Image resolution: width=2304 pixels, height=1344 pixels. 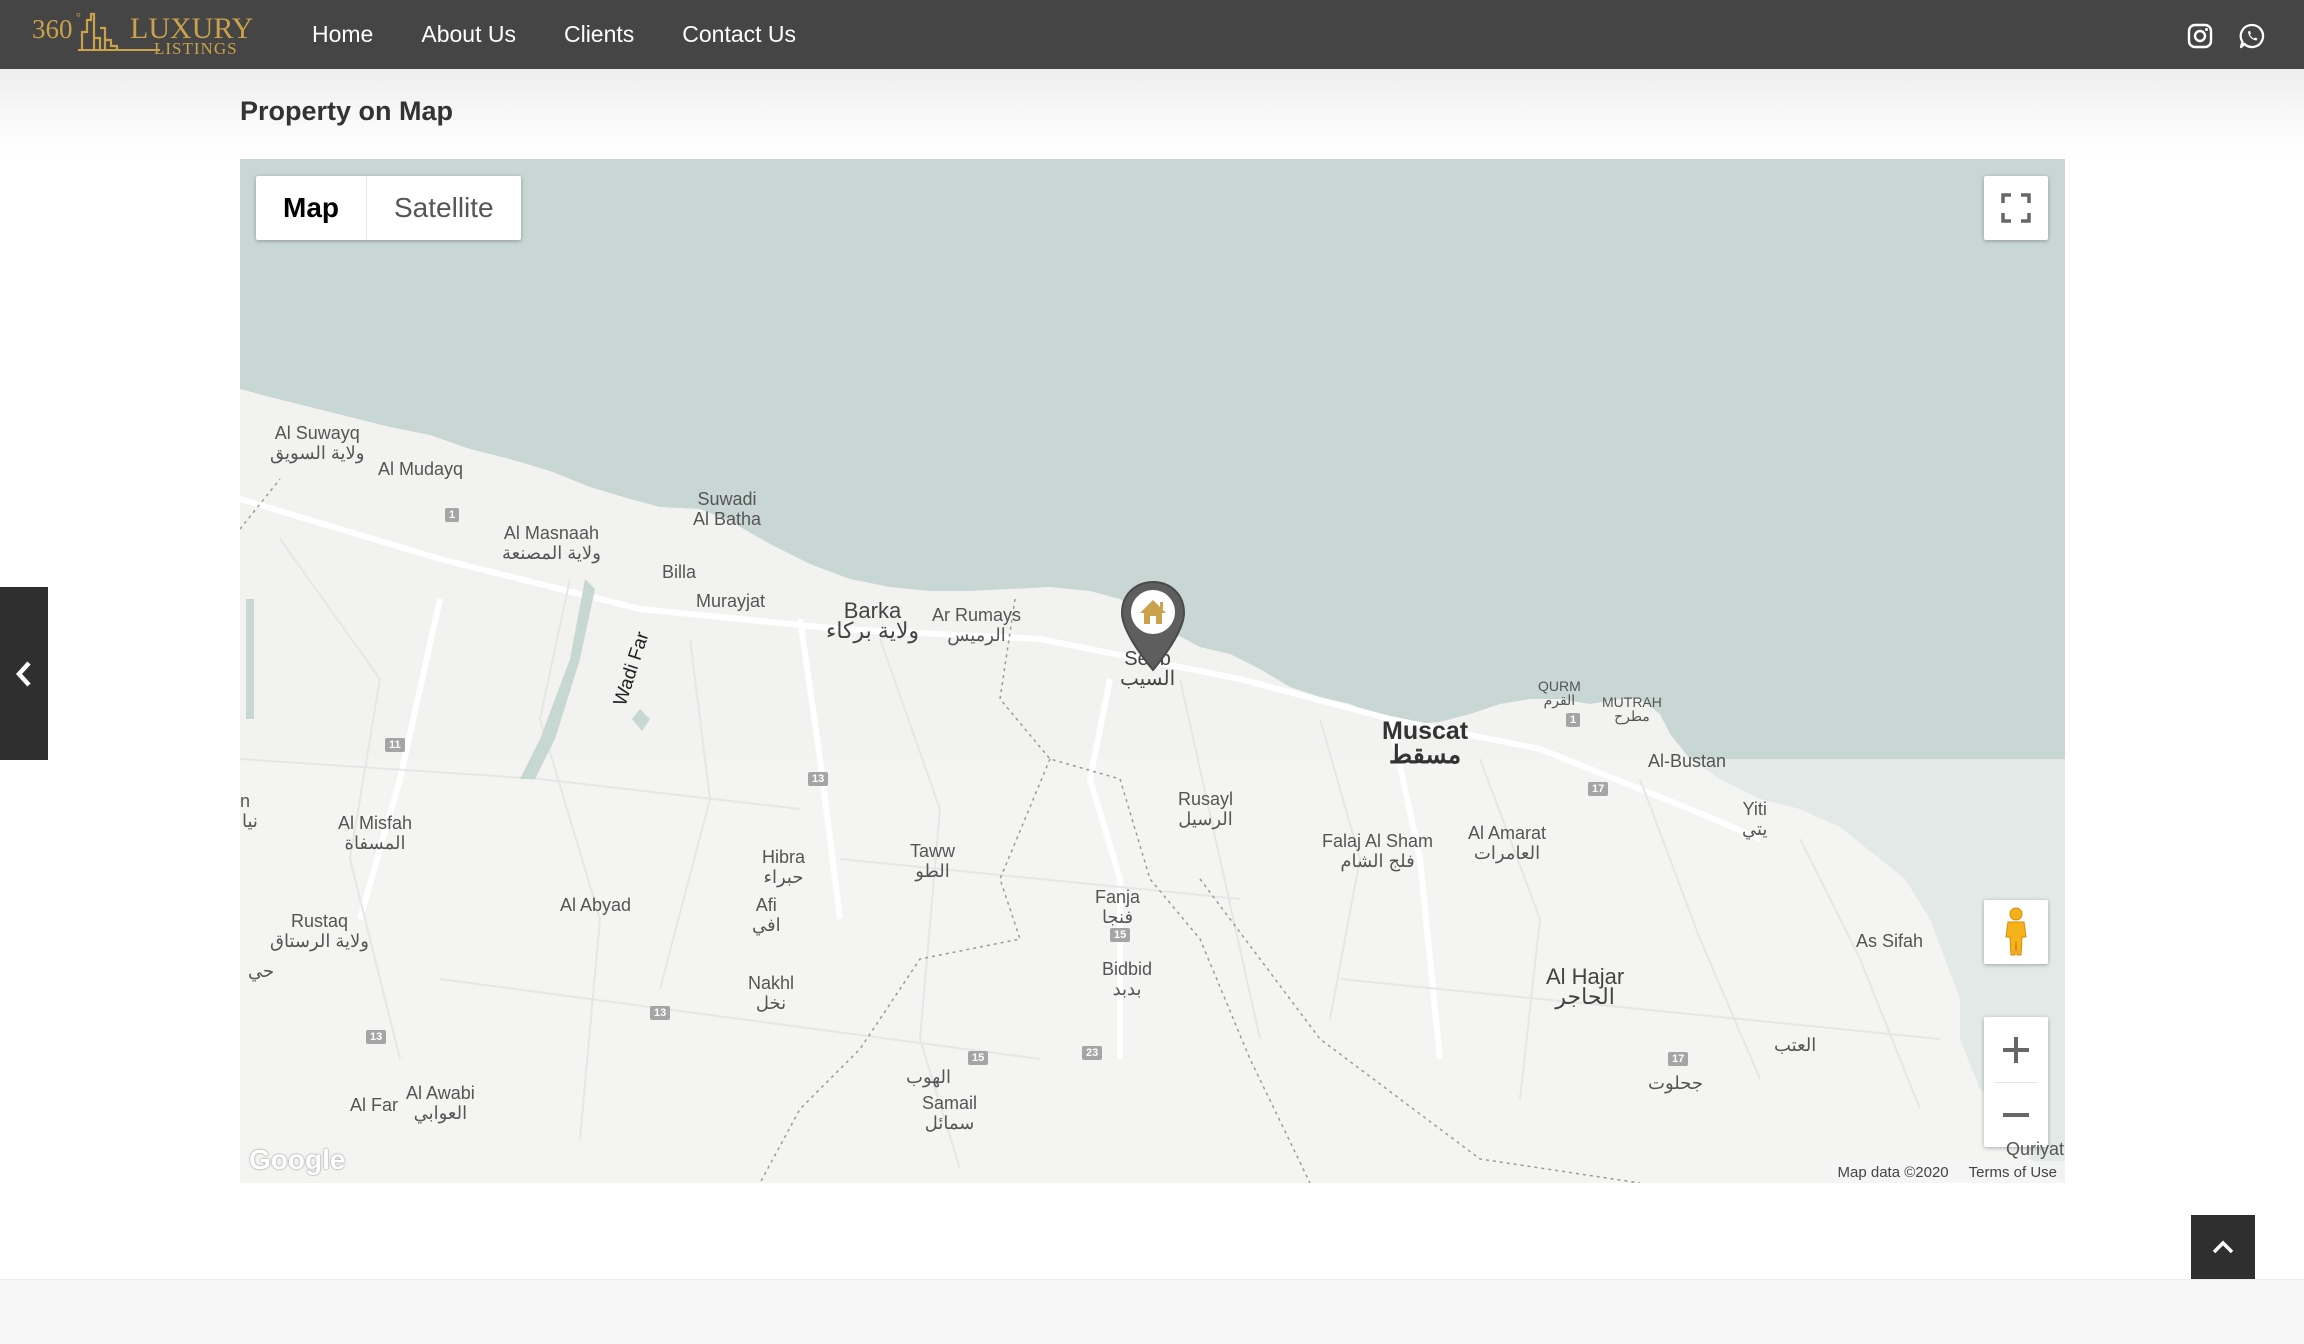 I want to click on map-type-control: Map Satellite, so click(x=388, y=208).